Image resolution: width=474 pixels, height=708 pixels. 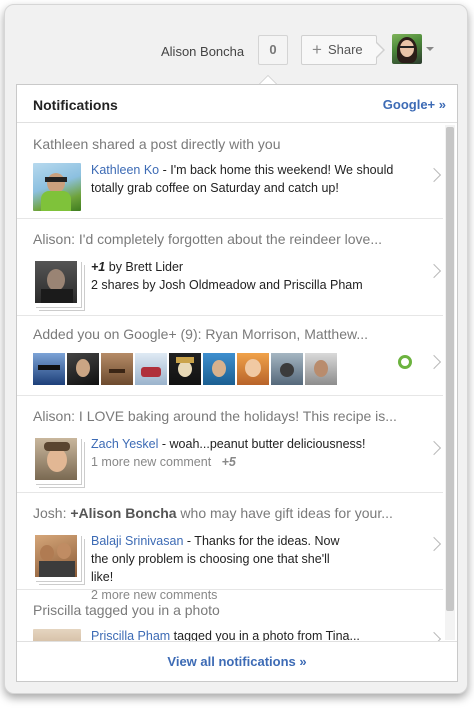 What do you see at coordinates (151, 462) in the screenshot?
I see `more-comments: 1 more new comment` at bounding box center [151, 462].